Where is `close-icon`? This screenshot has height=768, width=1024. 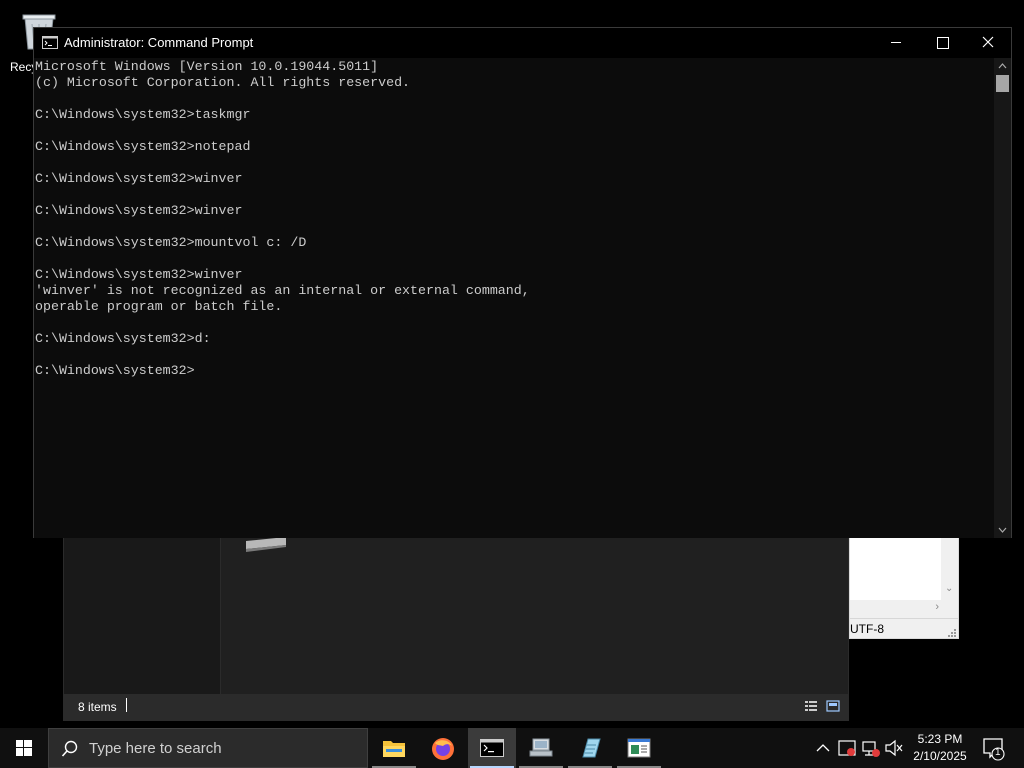
close-icon is located at coordinates (988, 42).